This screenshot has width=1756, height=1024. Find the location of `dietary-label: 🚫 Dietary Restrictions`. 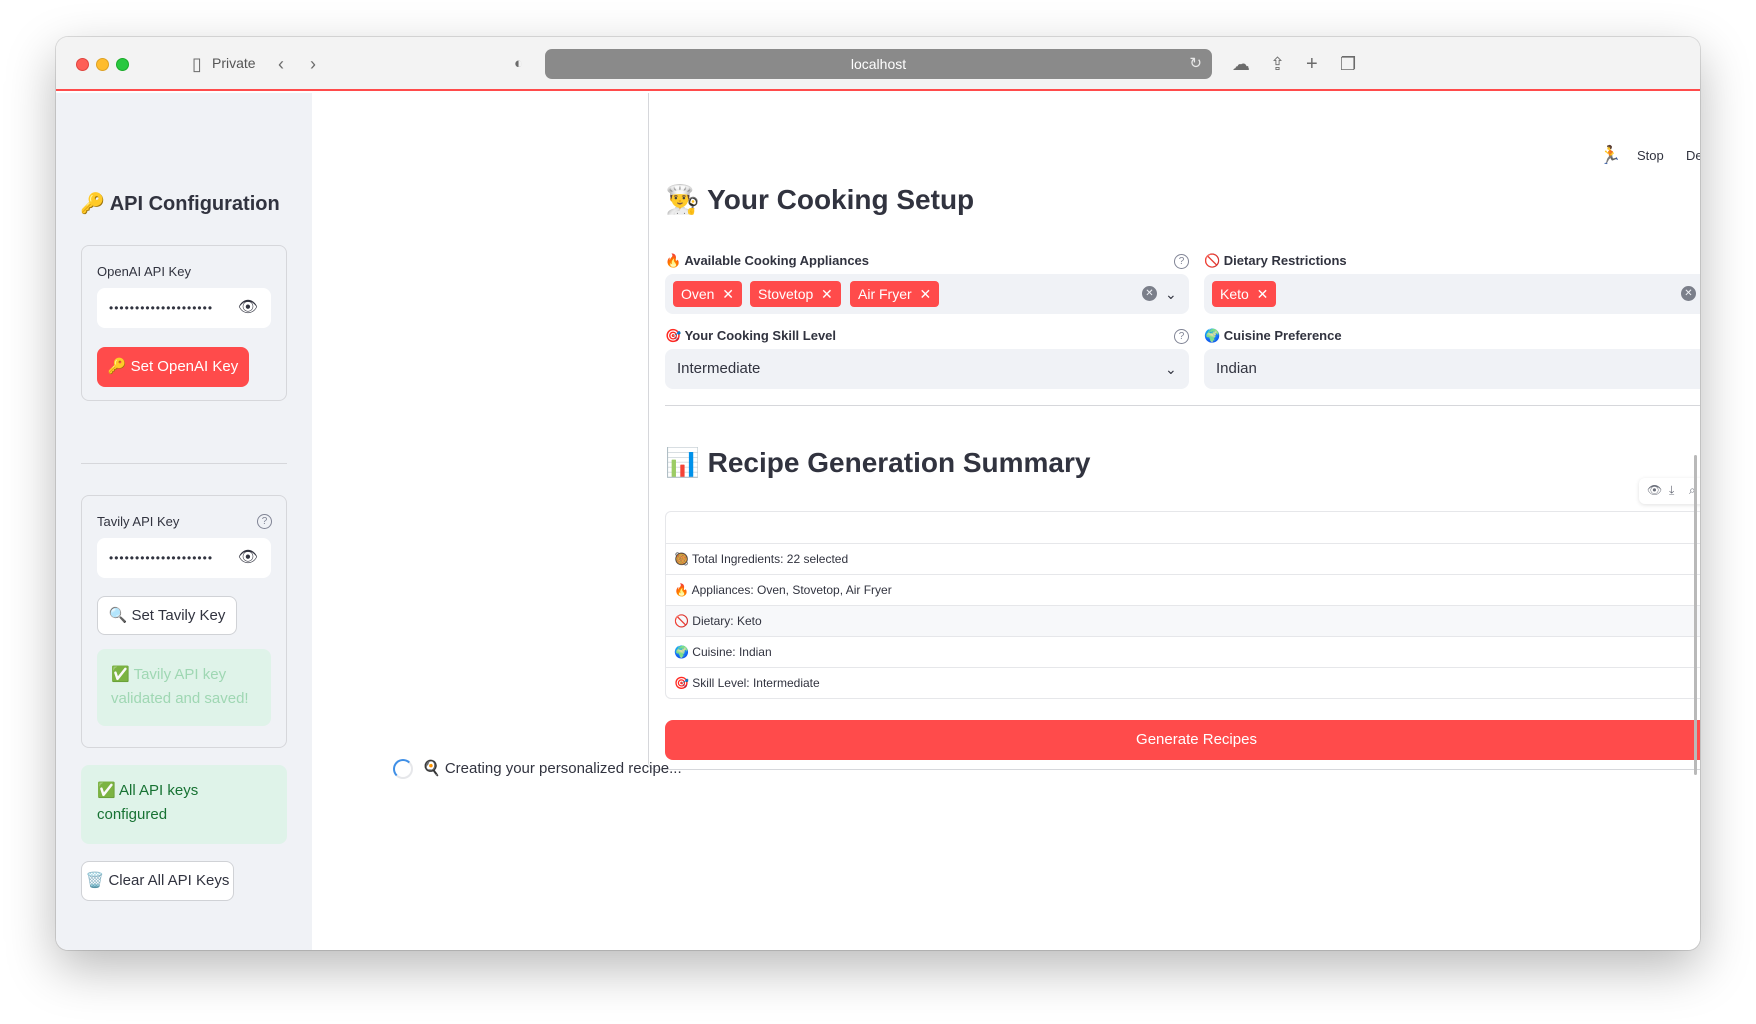

dietary-label: 🚫 Dietary Restrictions is located at coordinates (1275, 260).